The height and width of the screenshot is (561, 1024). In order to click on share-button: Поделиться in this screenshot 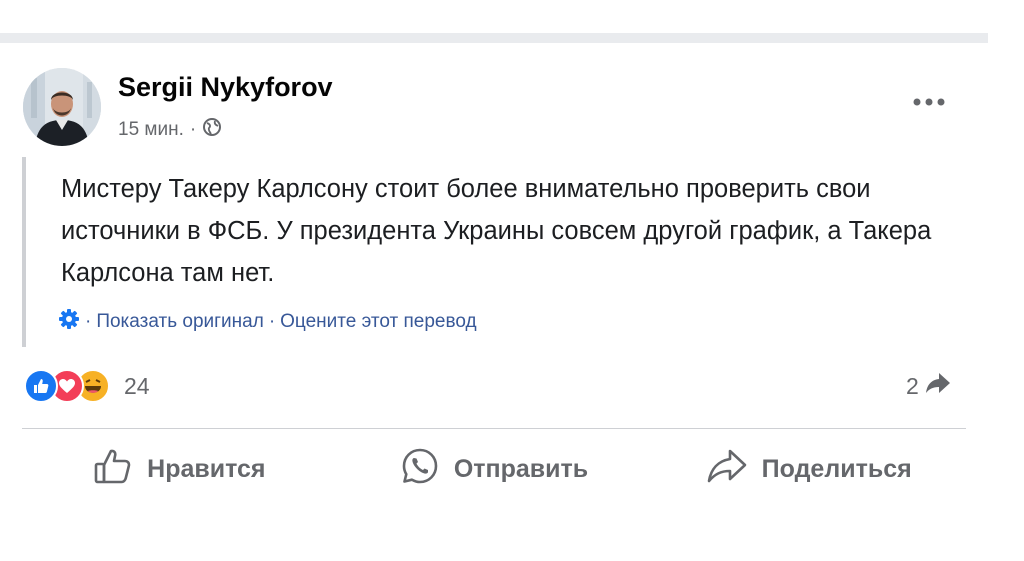, I will do `click(808, 469)`.